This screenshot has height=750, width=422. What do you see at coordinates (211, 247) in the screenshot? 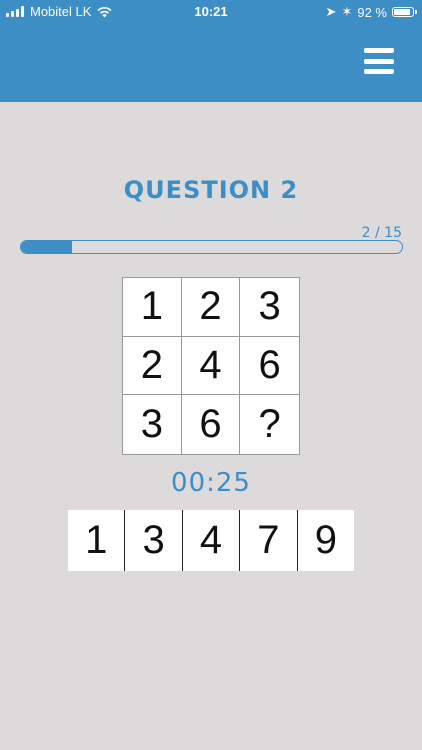
I see `progress-bar` at bounding box center [211, 247].